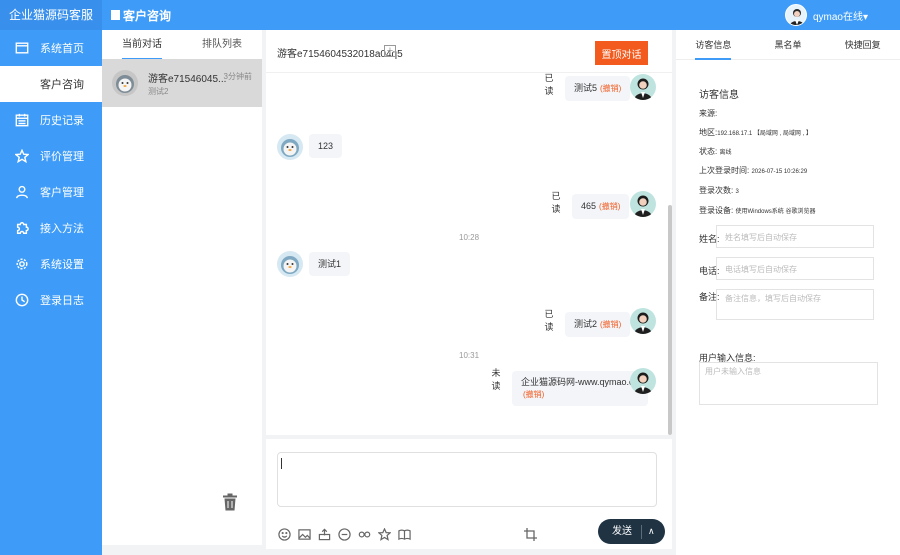 Image resolution: width=900 pixels, height=555 pixels. Describe the element at coordinates (724, 170) in the screenshot. I see `last-login-label: 上次登录时间:` at that location.